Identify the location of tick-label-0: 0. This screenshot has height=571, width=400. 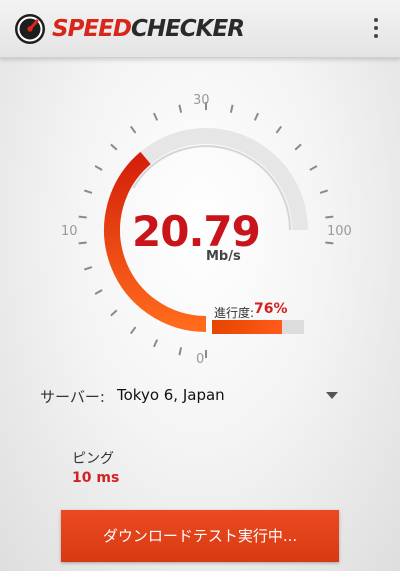
(200, 359).